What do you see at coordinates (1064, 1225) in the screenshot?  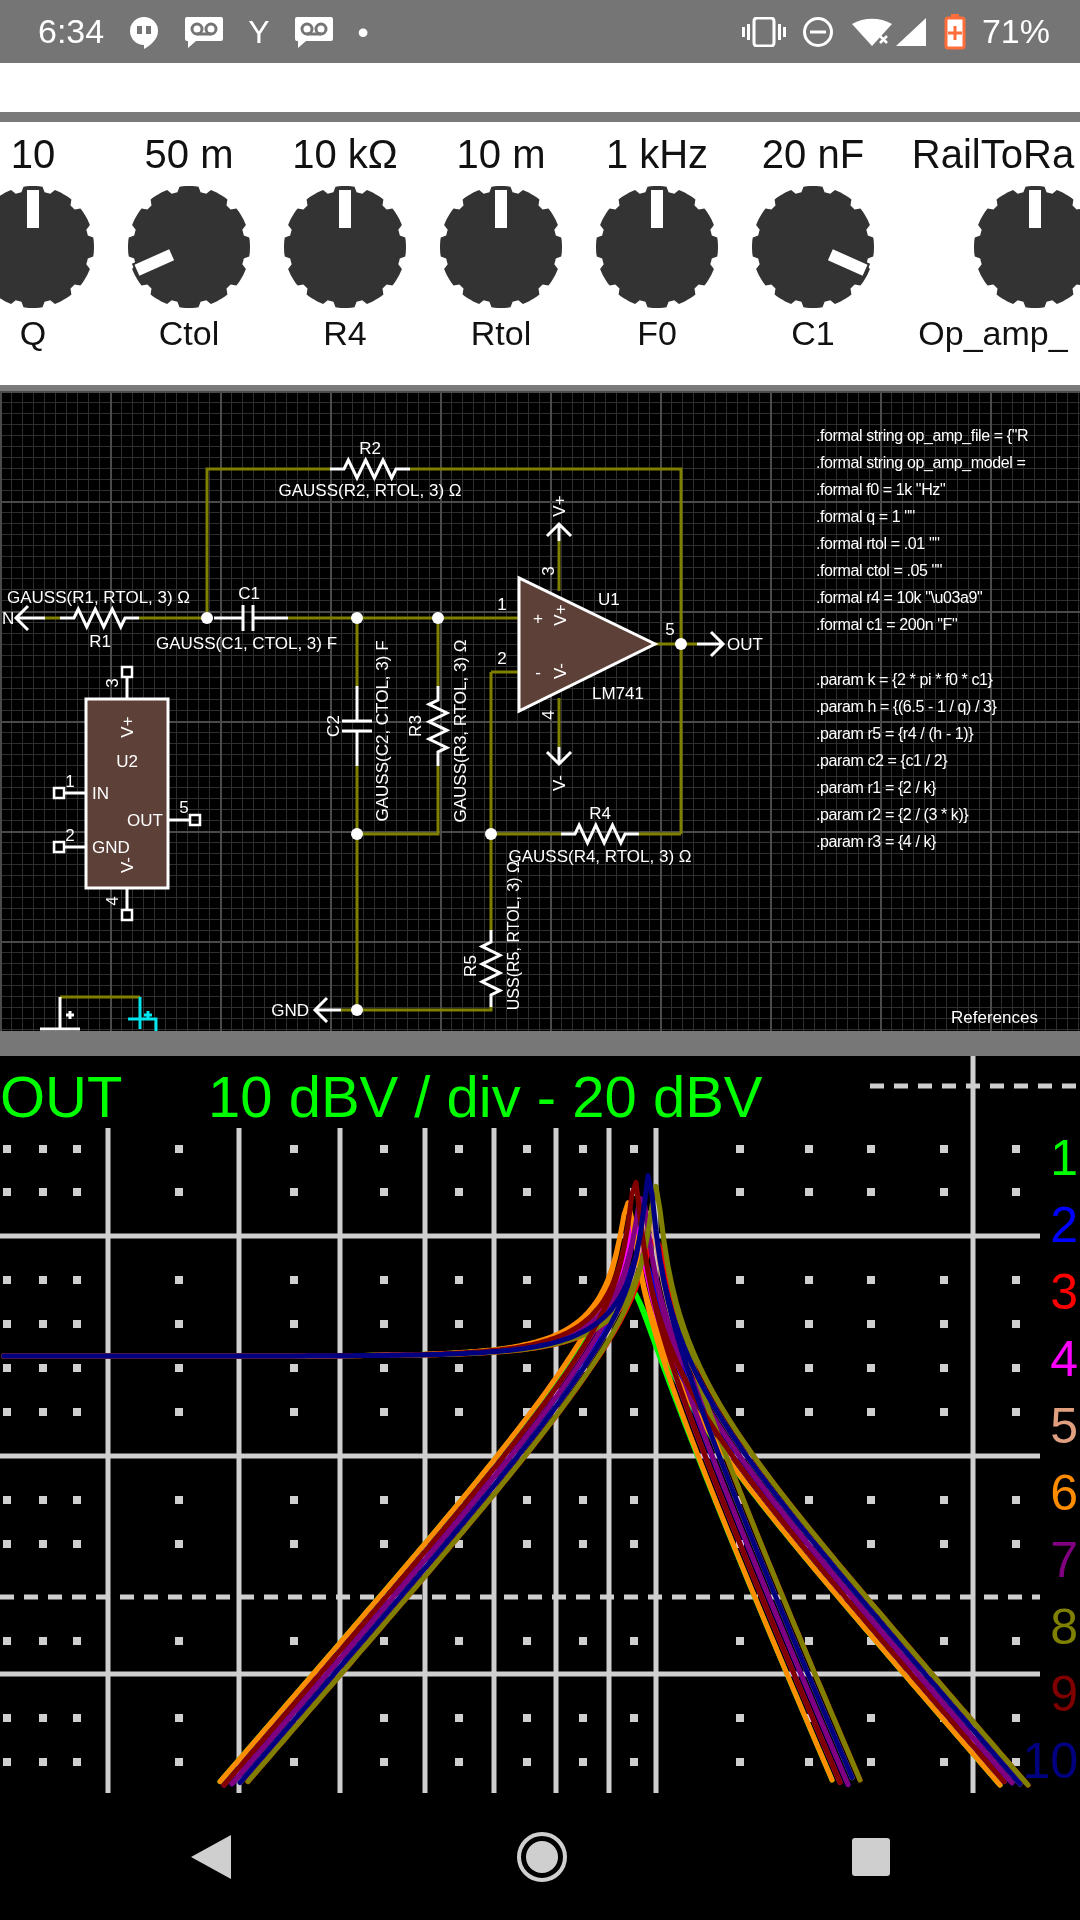 I see `legend-label: 2` at bounding box center [1064, 1225].